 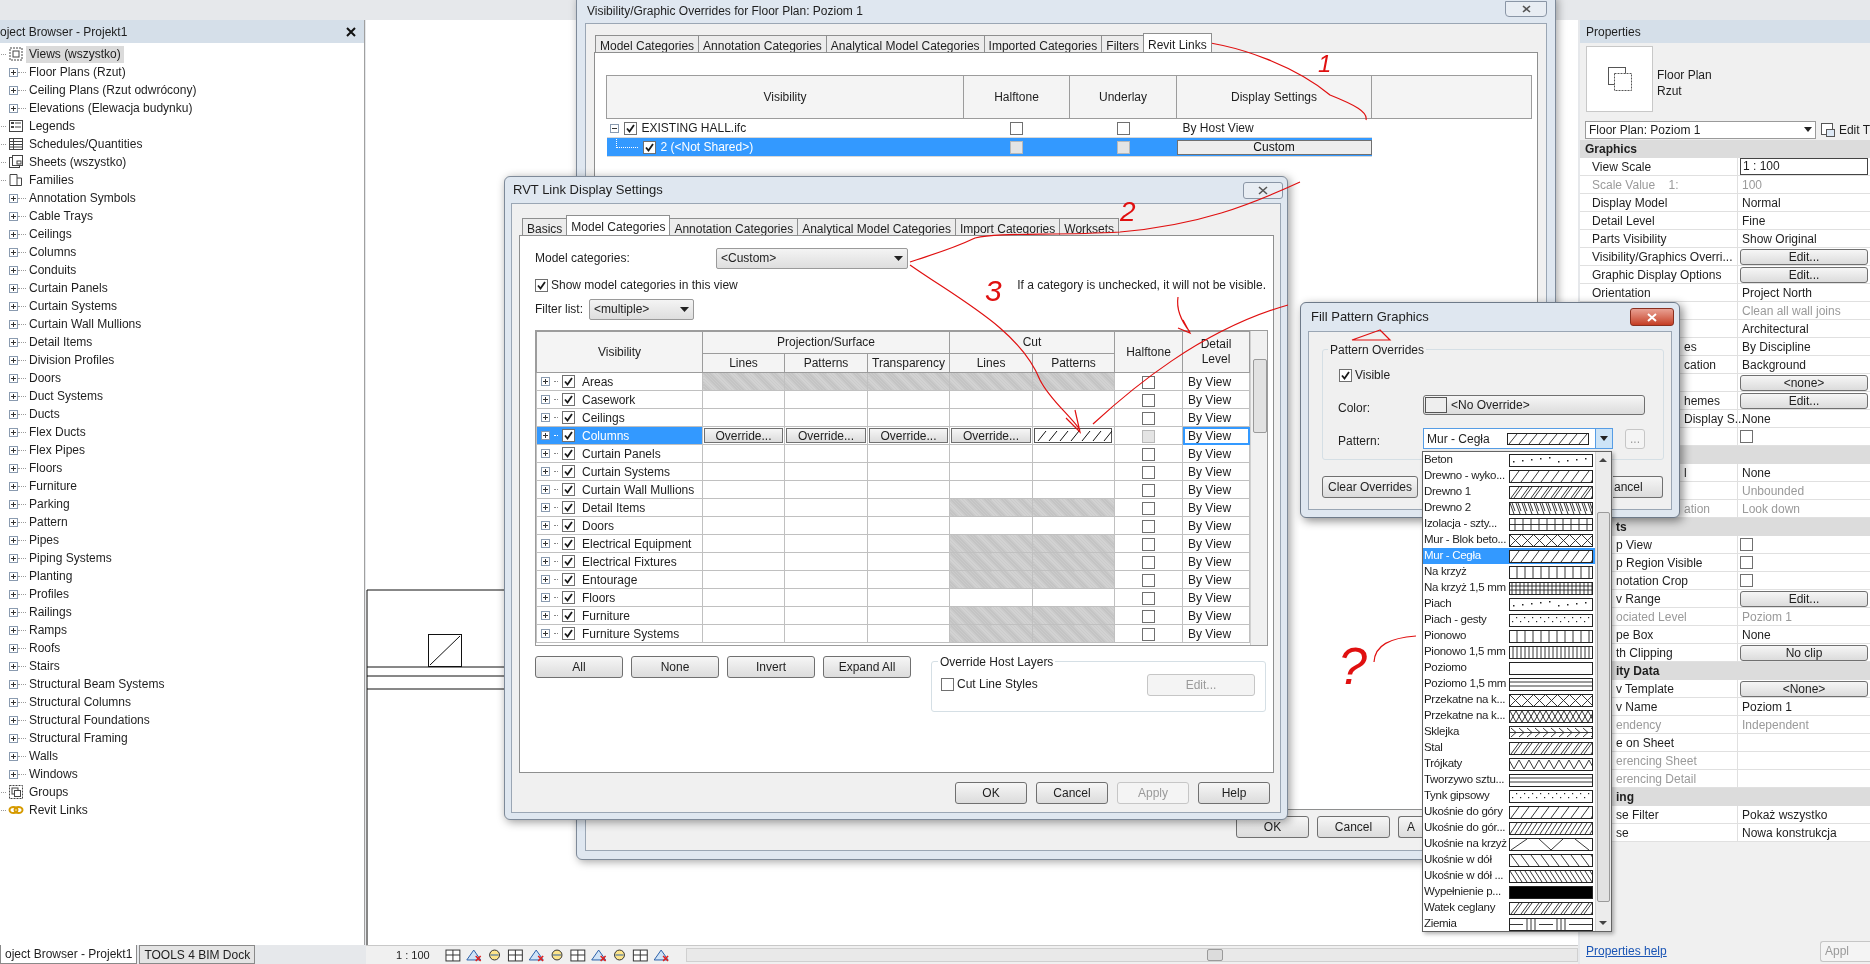 What do you see at coordinates (89, 720) in the screenshot?
I see `tree-item: Structural Foundations` at bounding box center [89, 720].